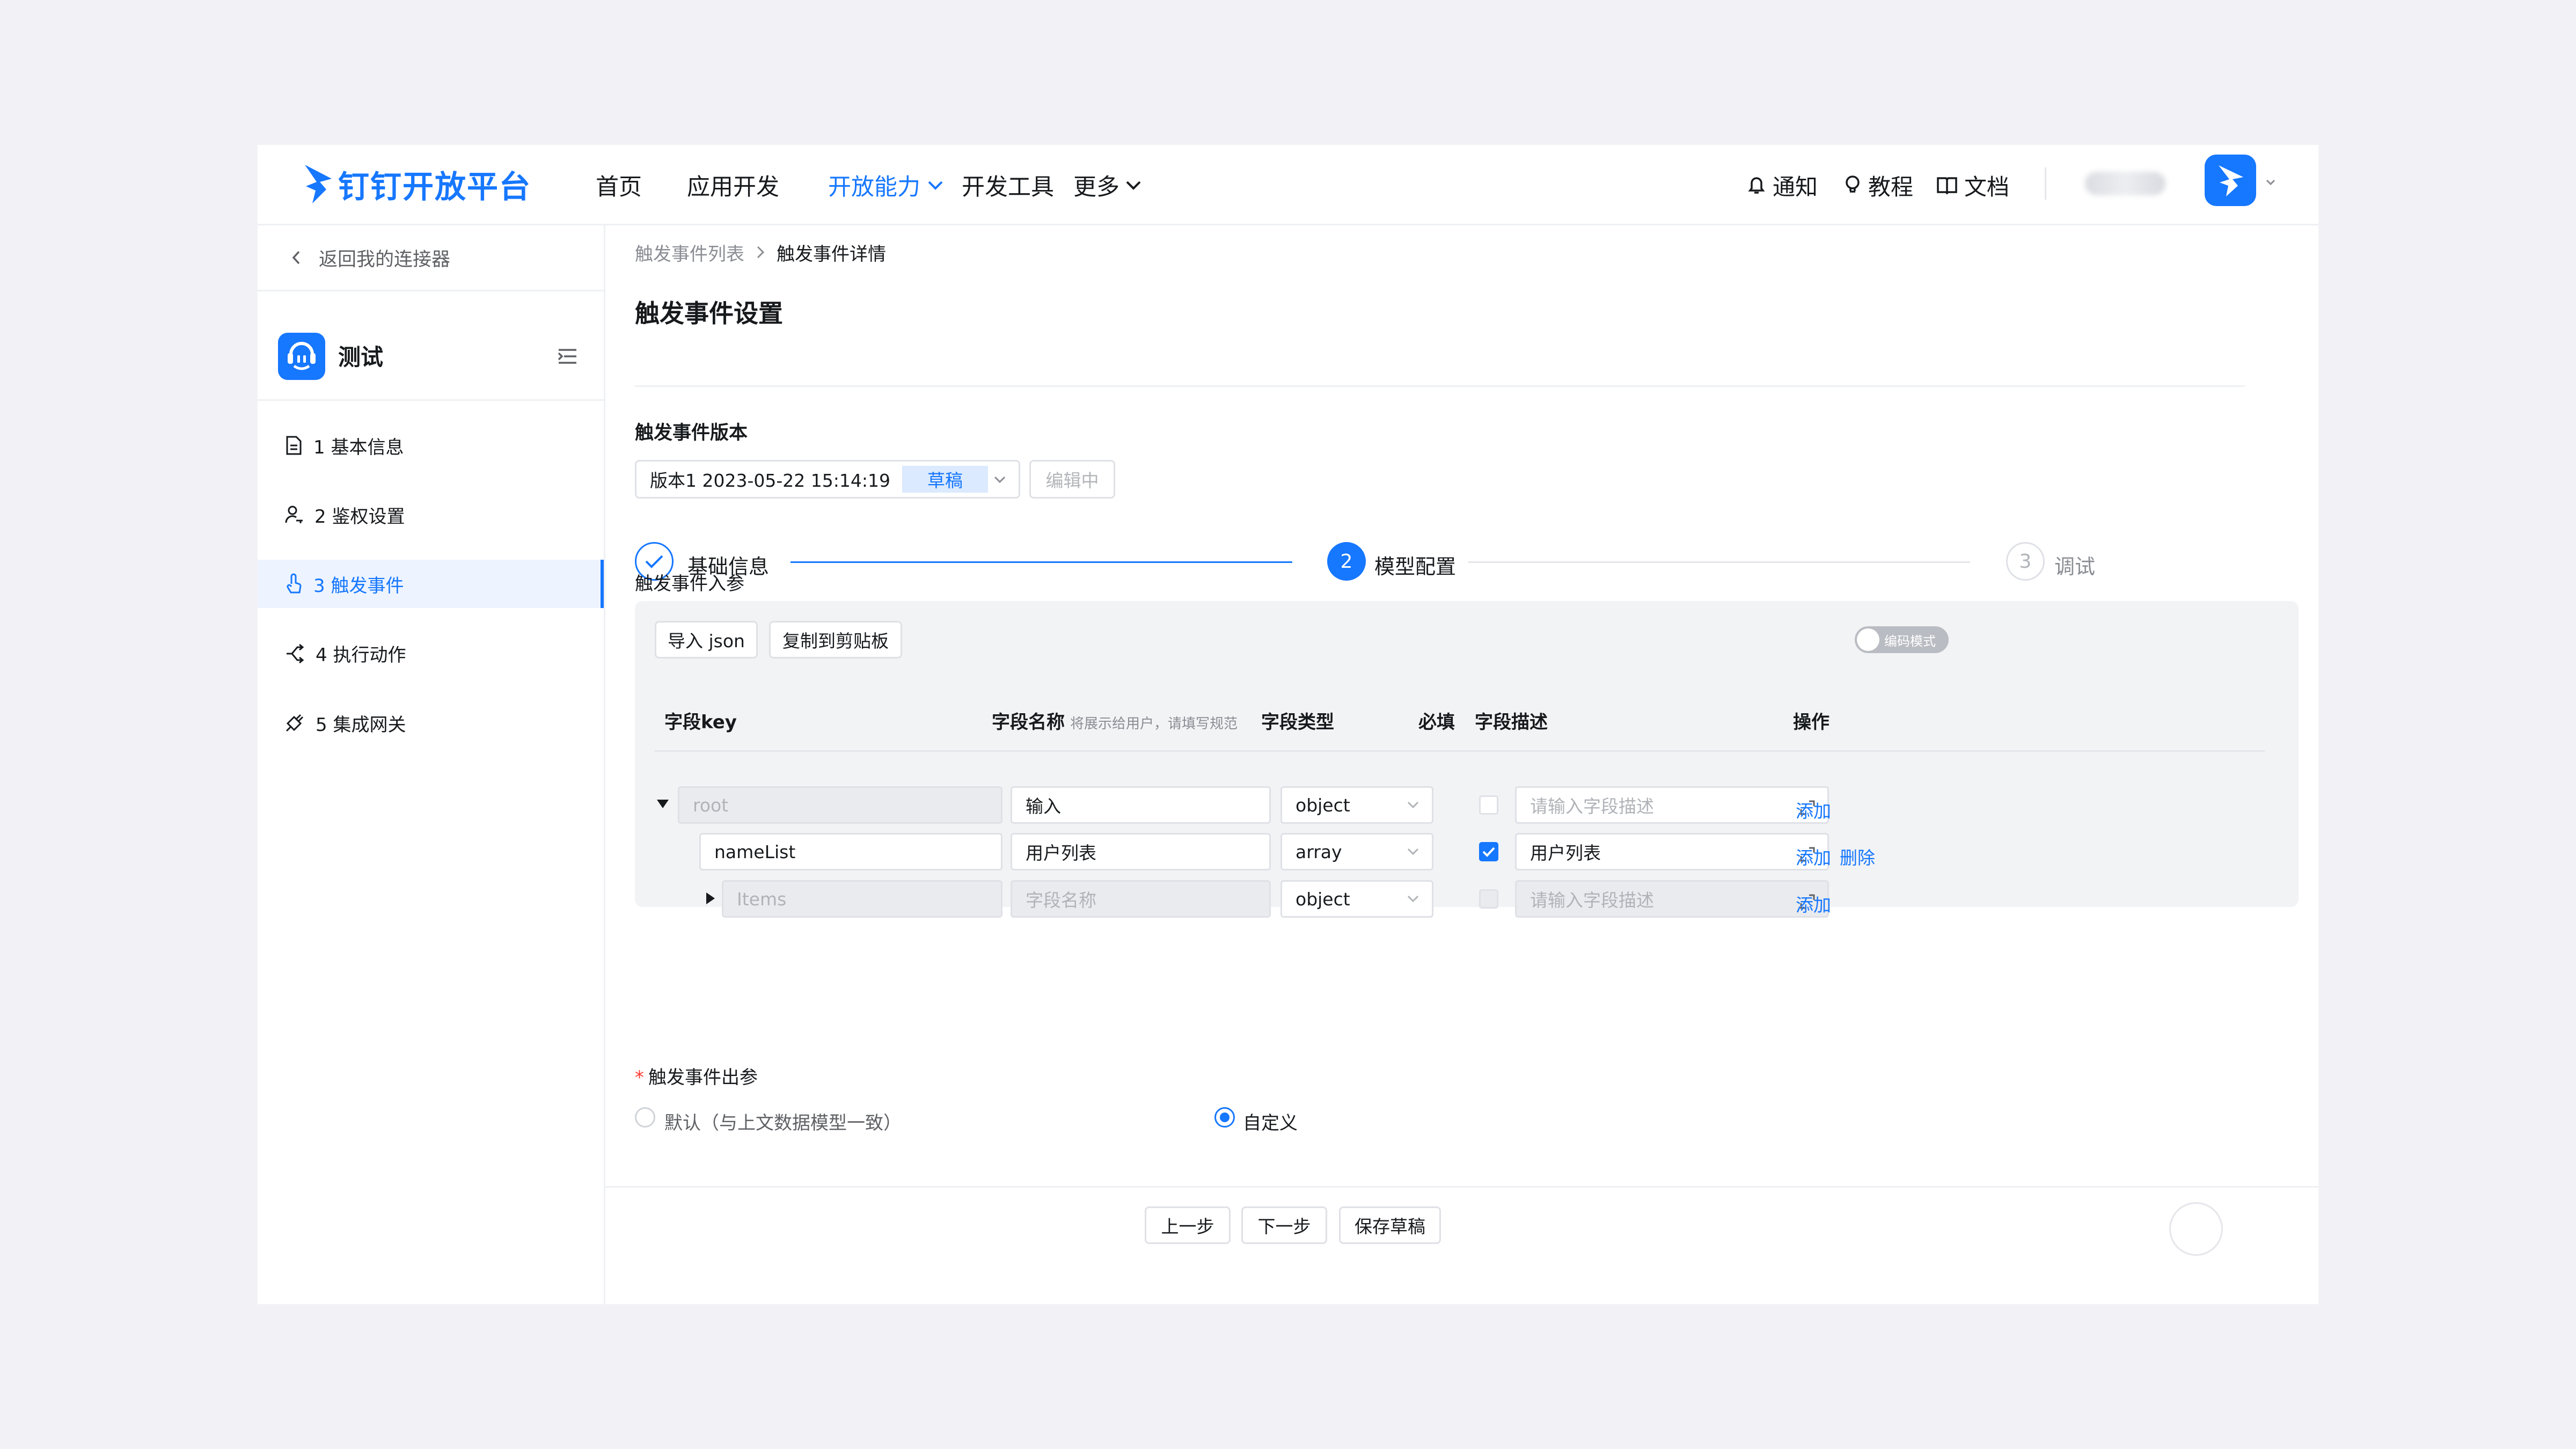 The width and height of the screenshot is (2576, 1449). I want to click on dingtalk-avatar-icon, so click(2231, 180).